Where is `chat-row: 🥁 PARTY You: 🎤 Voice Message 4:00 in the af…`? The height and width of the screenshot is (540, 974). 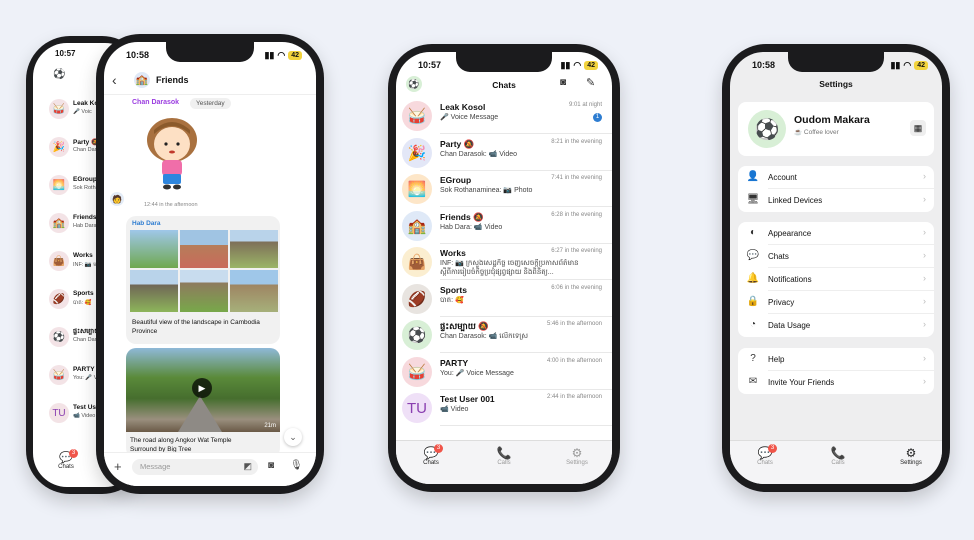 chat-row: 🥁 PARTY You: 🎤 Voice Message 4:00 in the af… is located at coordinates (504, 372).